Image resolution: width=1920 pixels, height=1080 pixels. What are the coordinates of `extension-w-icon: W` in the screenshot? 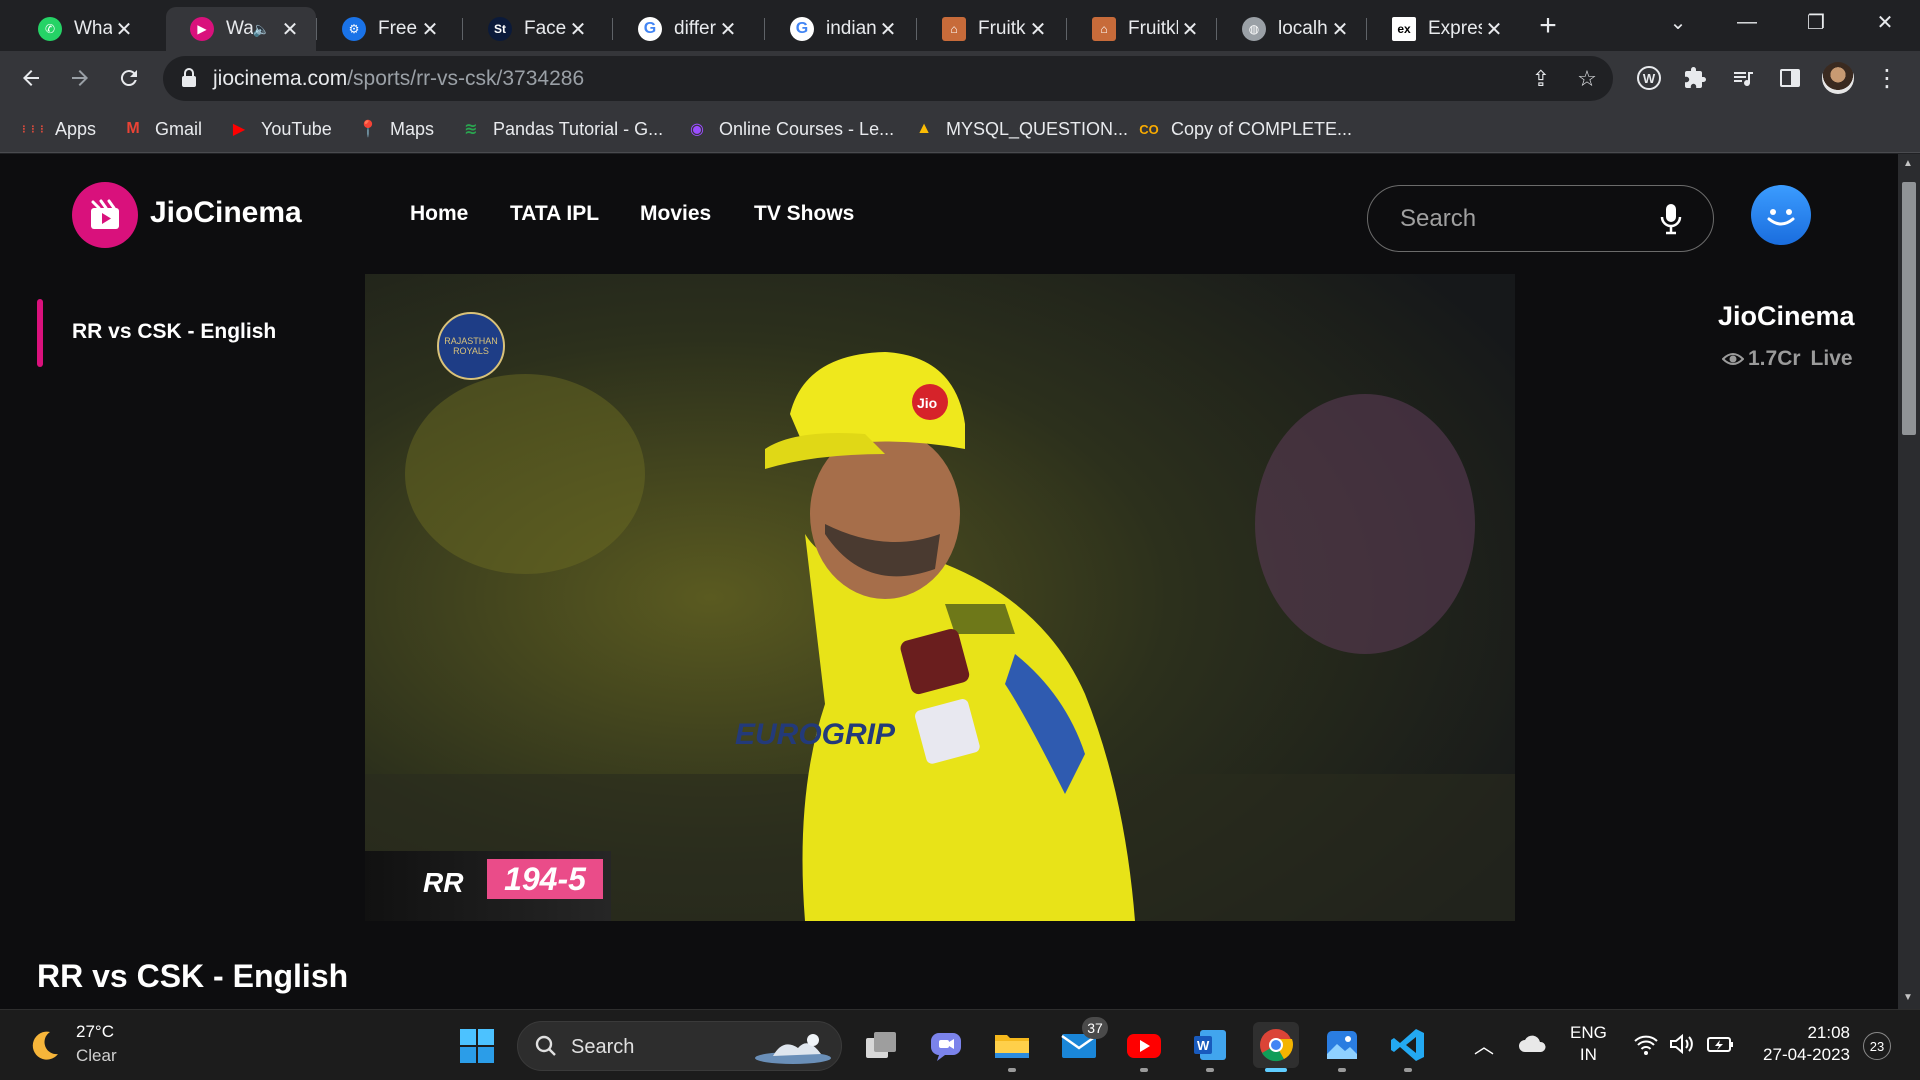 It's located at (1649, 78).